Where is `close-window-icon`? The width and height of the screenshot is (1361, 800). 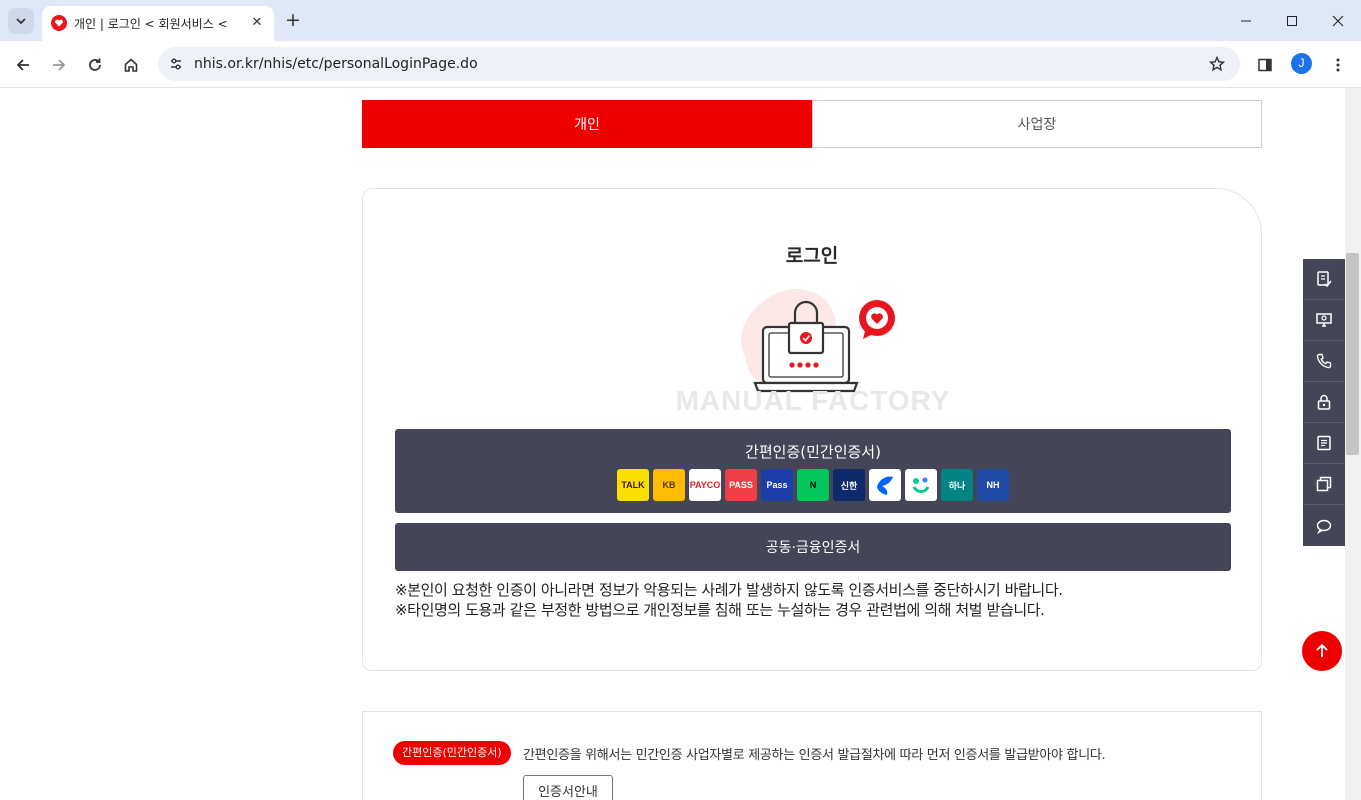
close-window-icon is located at coordinates (1338, 20).